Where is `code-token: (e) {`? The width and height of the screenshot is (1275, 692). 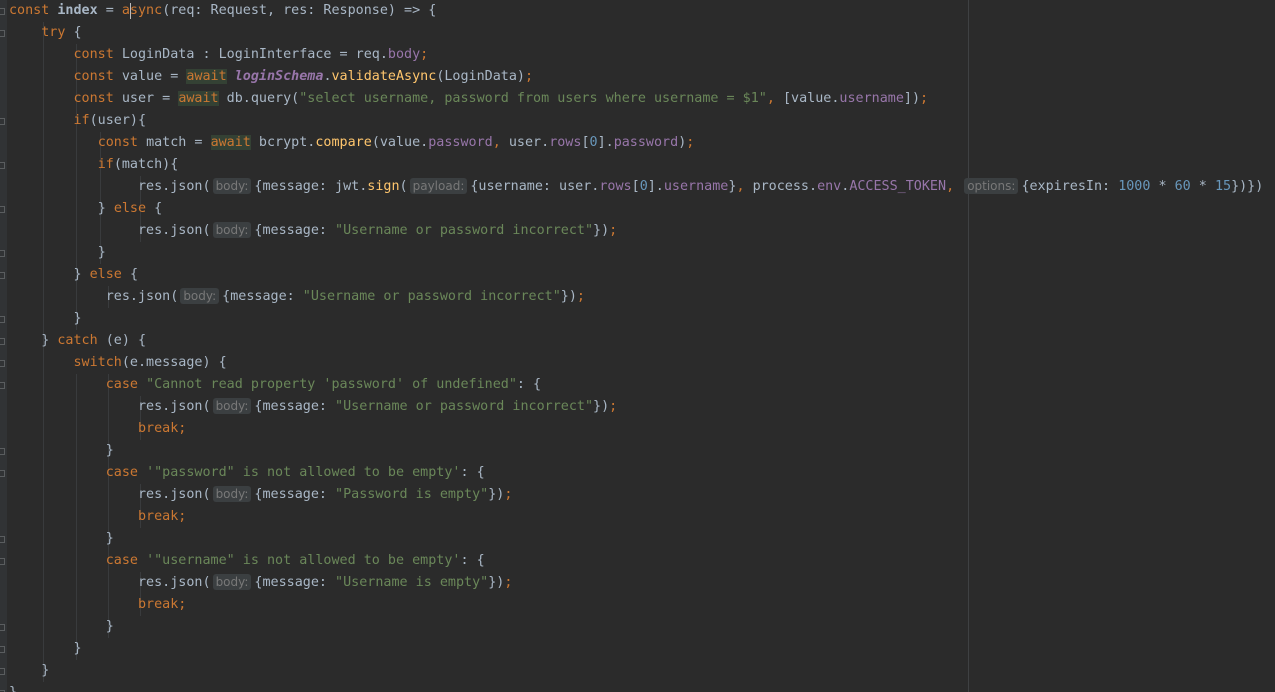 code-token: (e) { is located at coordinates (126, 340).